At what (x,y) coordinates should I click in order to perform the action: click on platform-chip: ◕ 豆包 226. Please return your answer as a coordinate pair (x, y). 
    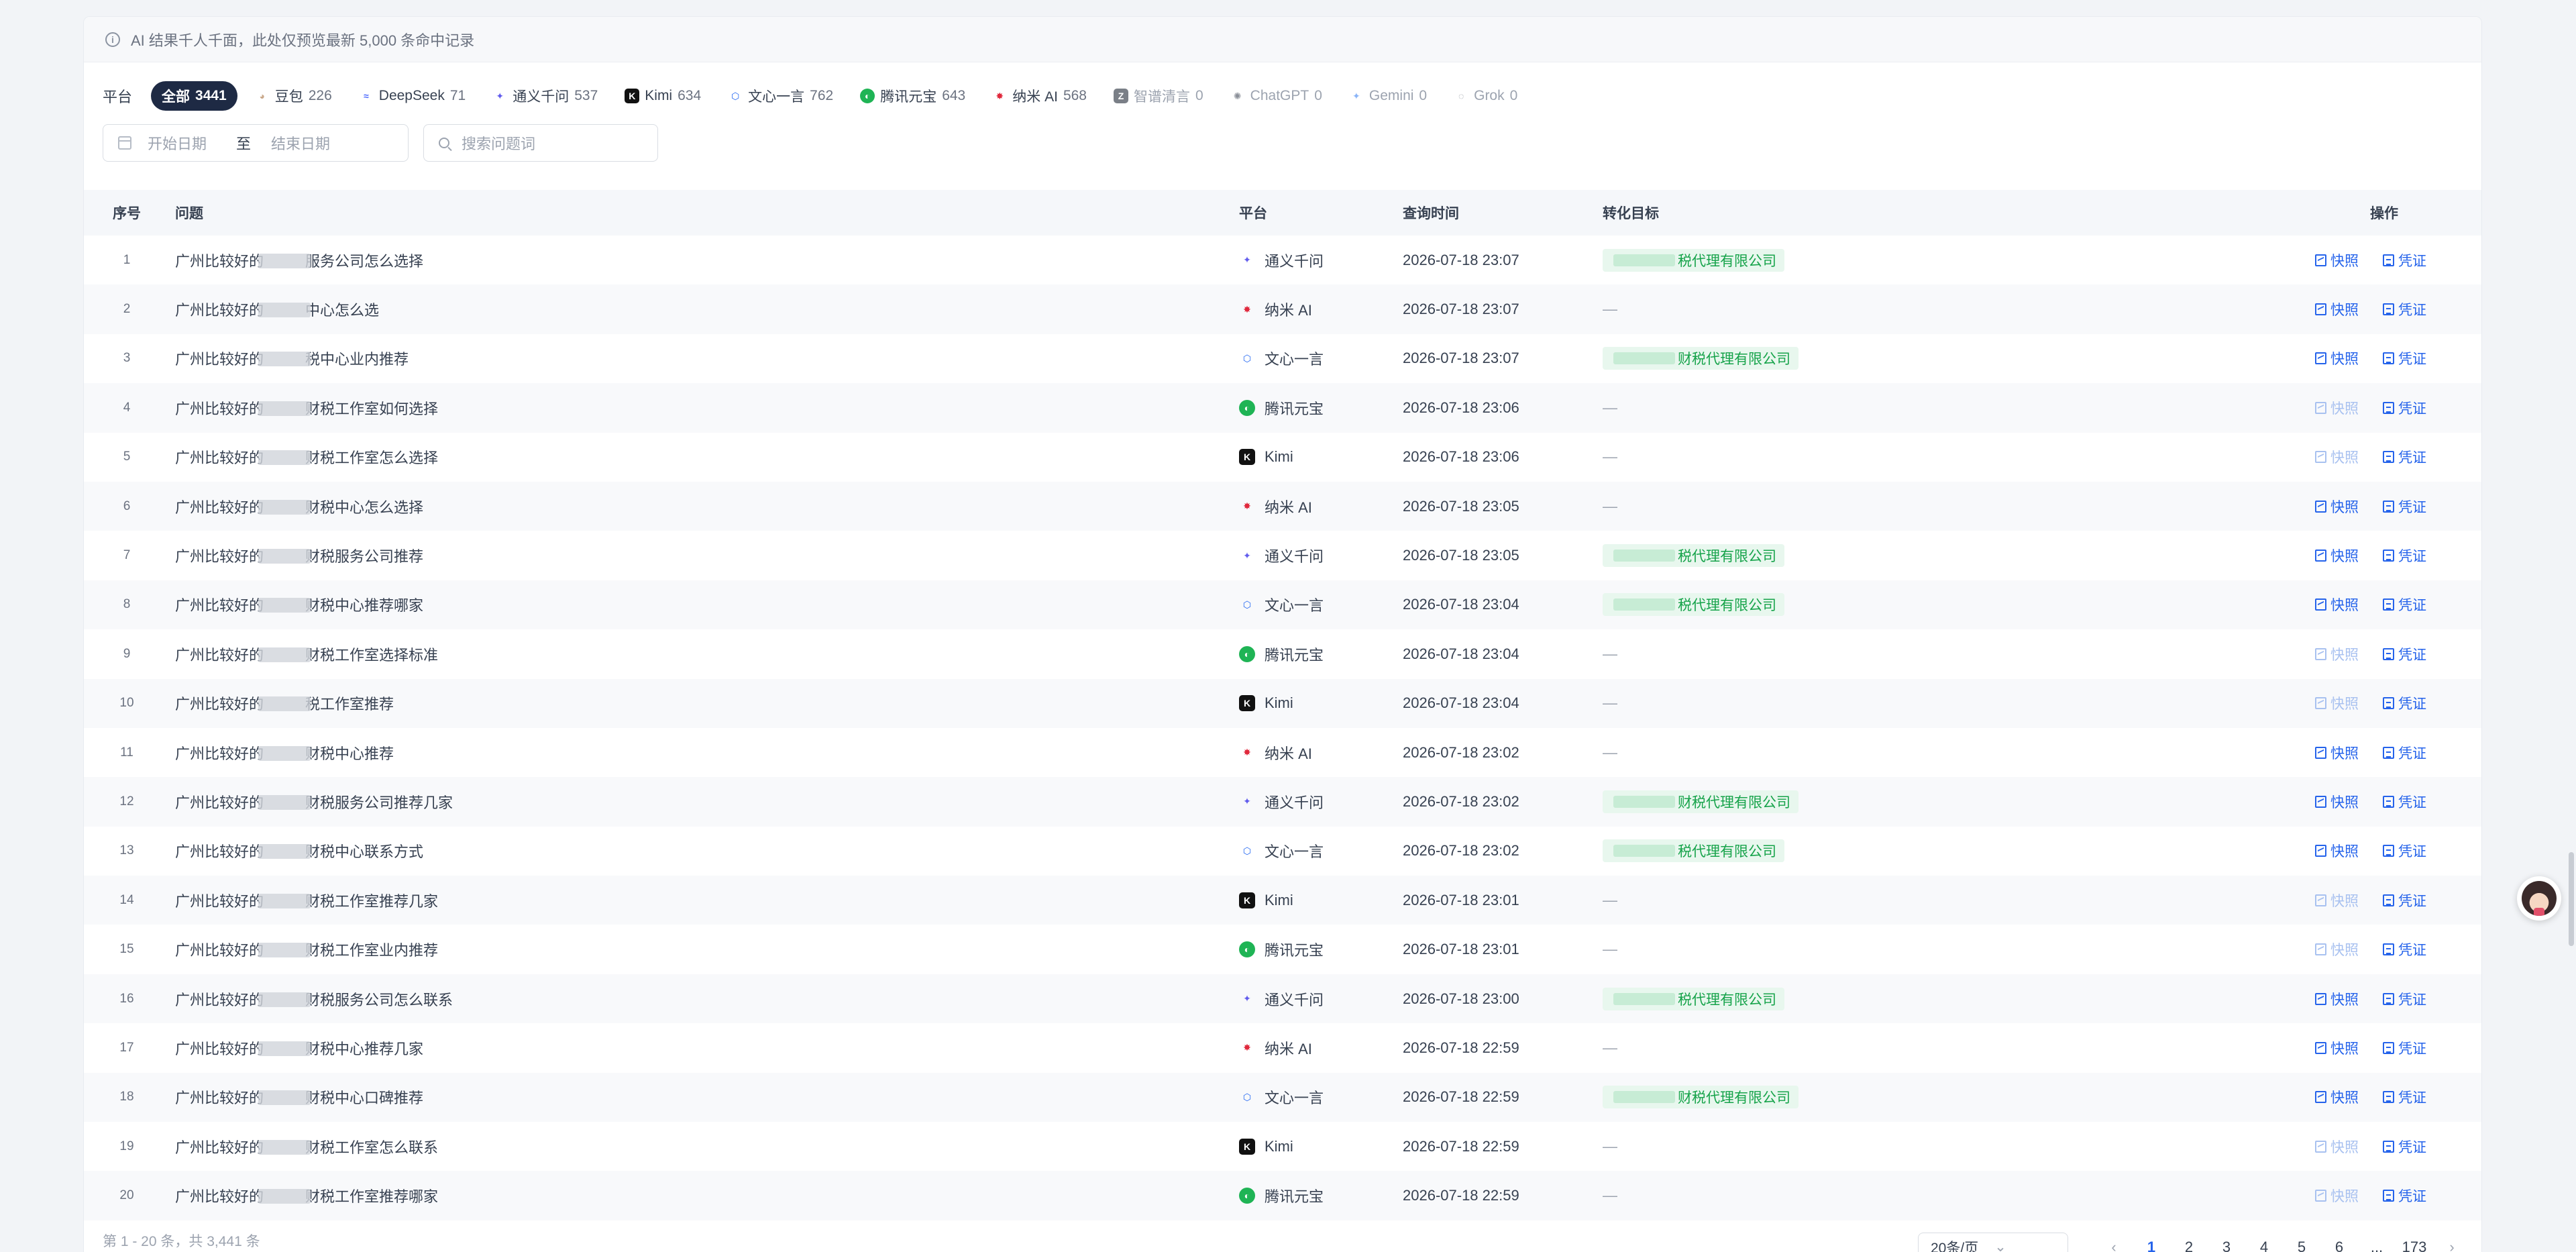
    Looking at the image, I should click on (293, 96).